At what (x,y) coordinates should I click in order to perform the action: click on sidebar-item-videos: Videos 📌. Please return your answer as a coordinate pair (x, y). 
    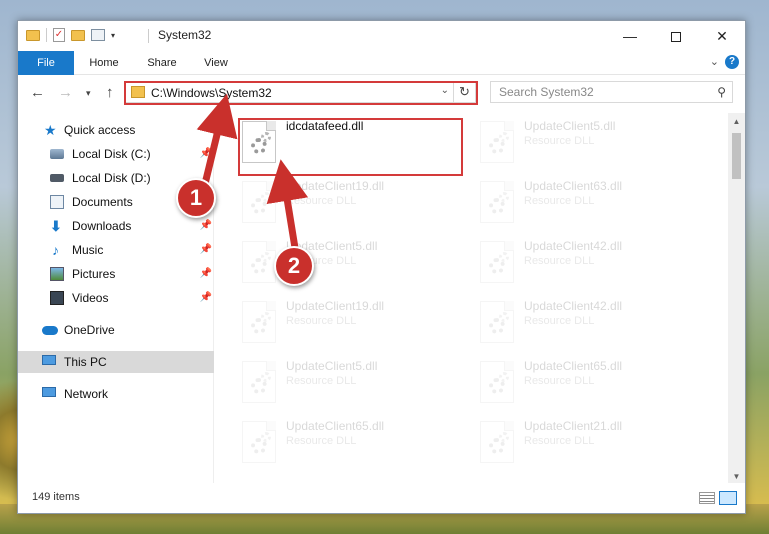
    Looking at the image, I should click on (116, 298).